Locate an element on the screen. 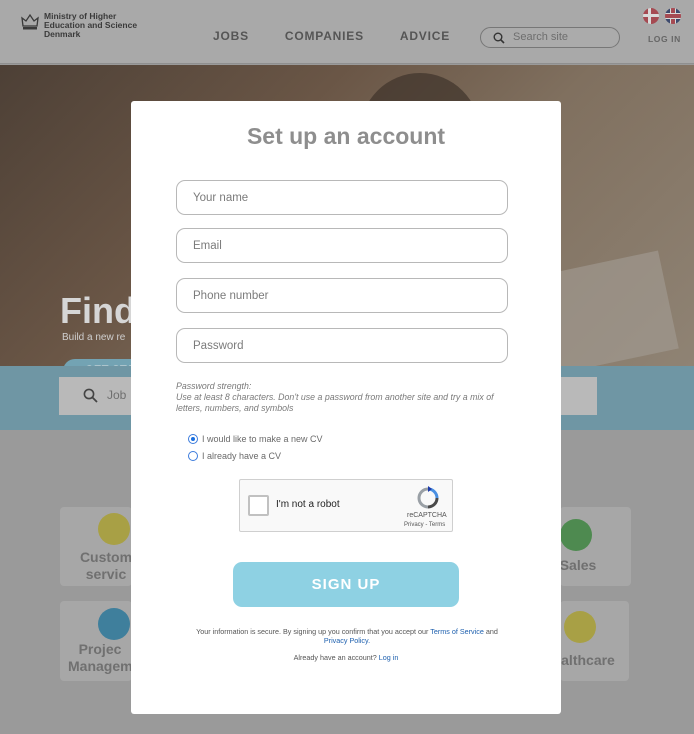 This screenshot has height=734, width=694. site-search-placeholder: Search site is located at coordinates (541, 37).